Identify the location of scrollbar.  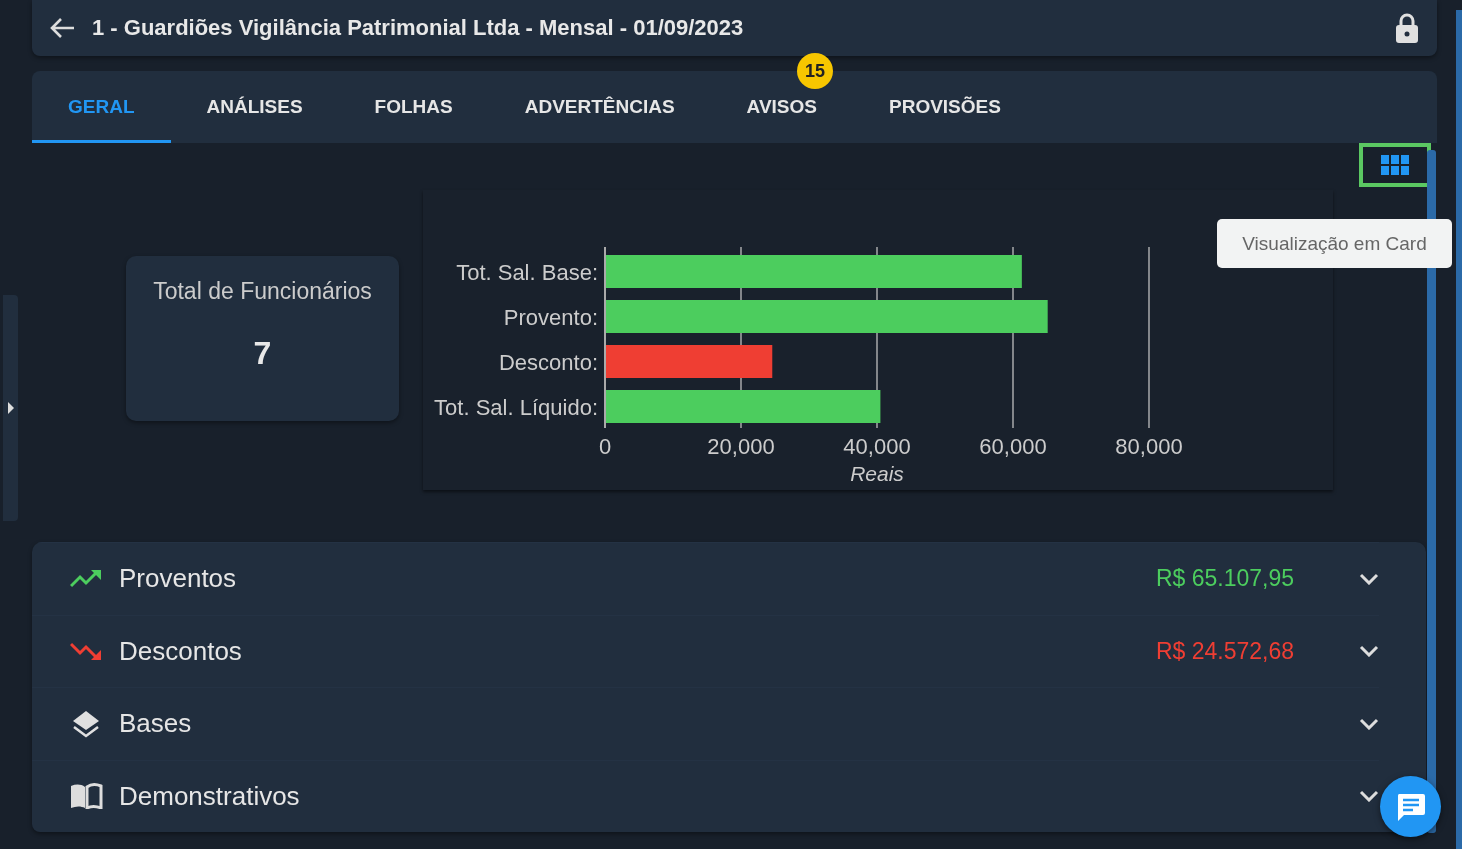
(1459, 429).